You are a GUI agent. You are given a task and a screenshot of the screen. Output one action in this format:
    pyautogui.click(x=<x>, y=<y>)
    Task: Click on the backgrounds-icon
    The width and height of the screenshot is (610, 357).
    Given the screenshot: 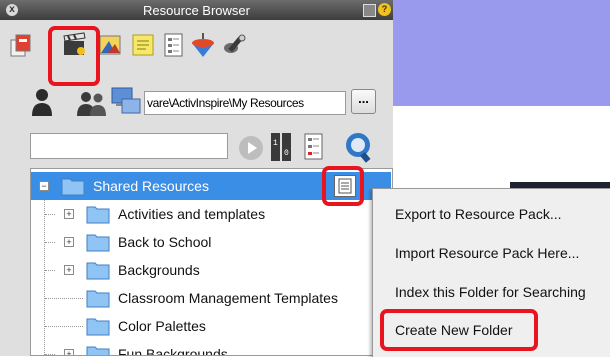 What is the action you would take?
    pyautogui.click(x=111, y=45)
    